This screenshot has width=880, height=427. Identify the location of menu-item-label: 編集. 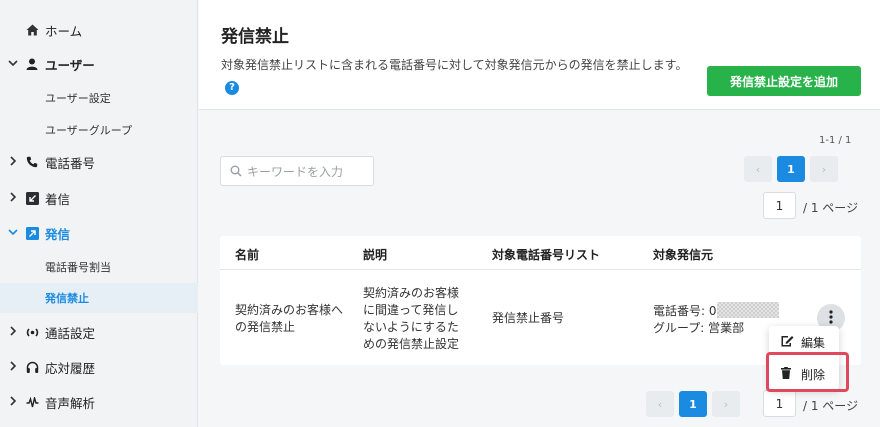
(813, 342).